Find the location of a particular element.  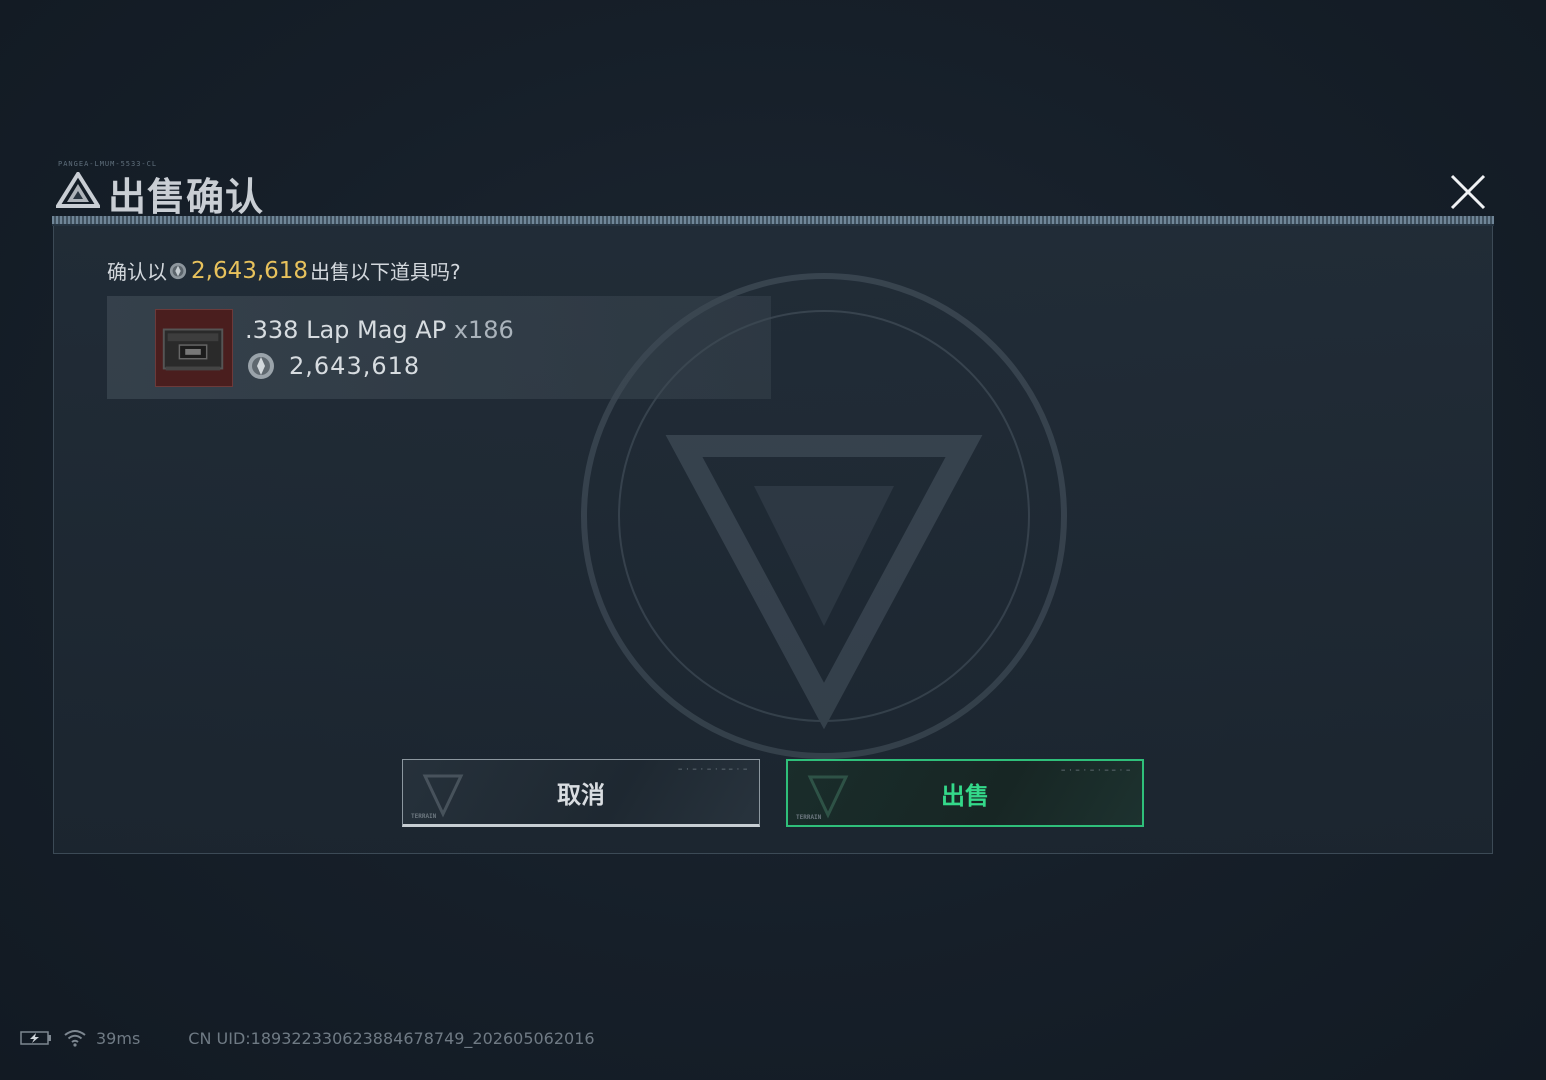

item-quantity: x186 is located at coordinates (483, 330).